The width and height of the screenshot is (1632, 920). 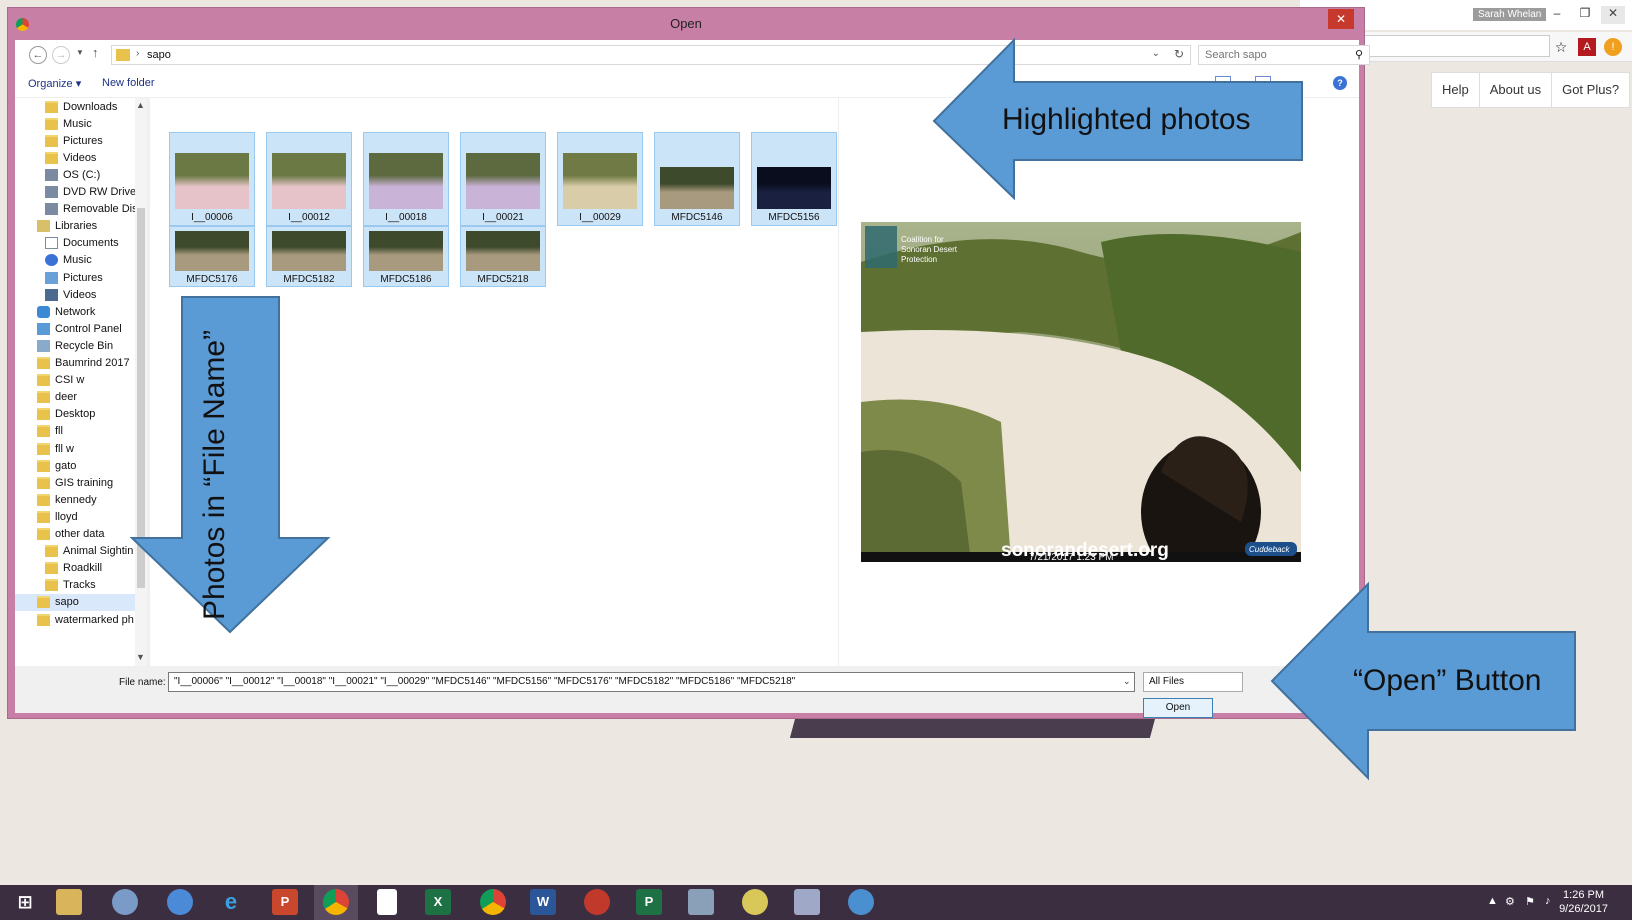 I want to click on nav-item: other data, so click(x=77, y=534).